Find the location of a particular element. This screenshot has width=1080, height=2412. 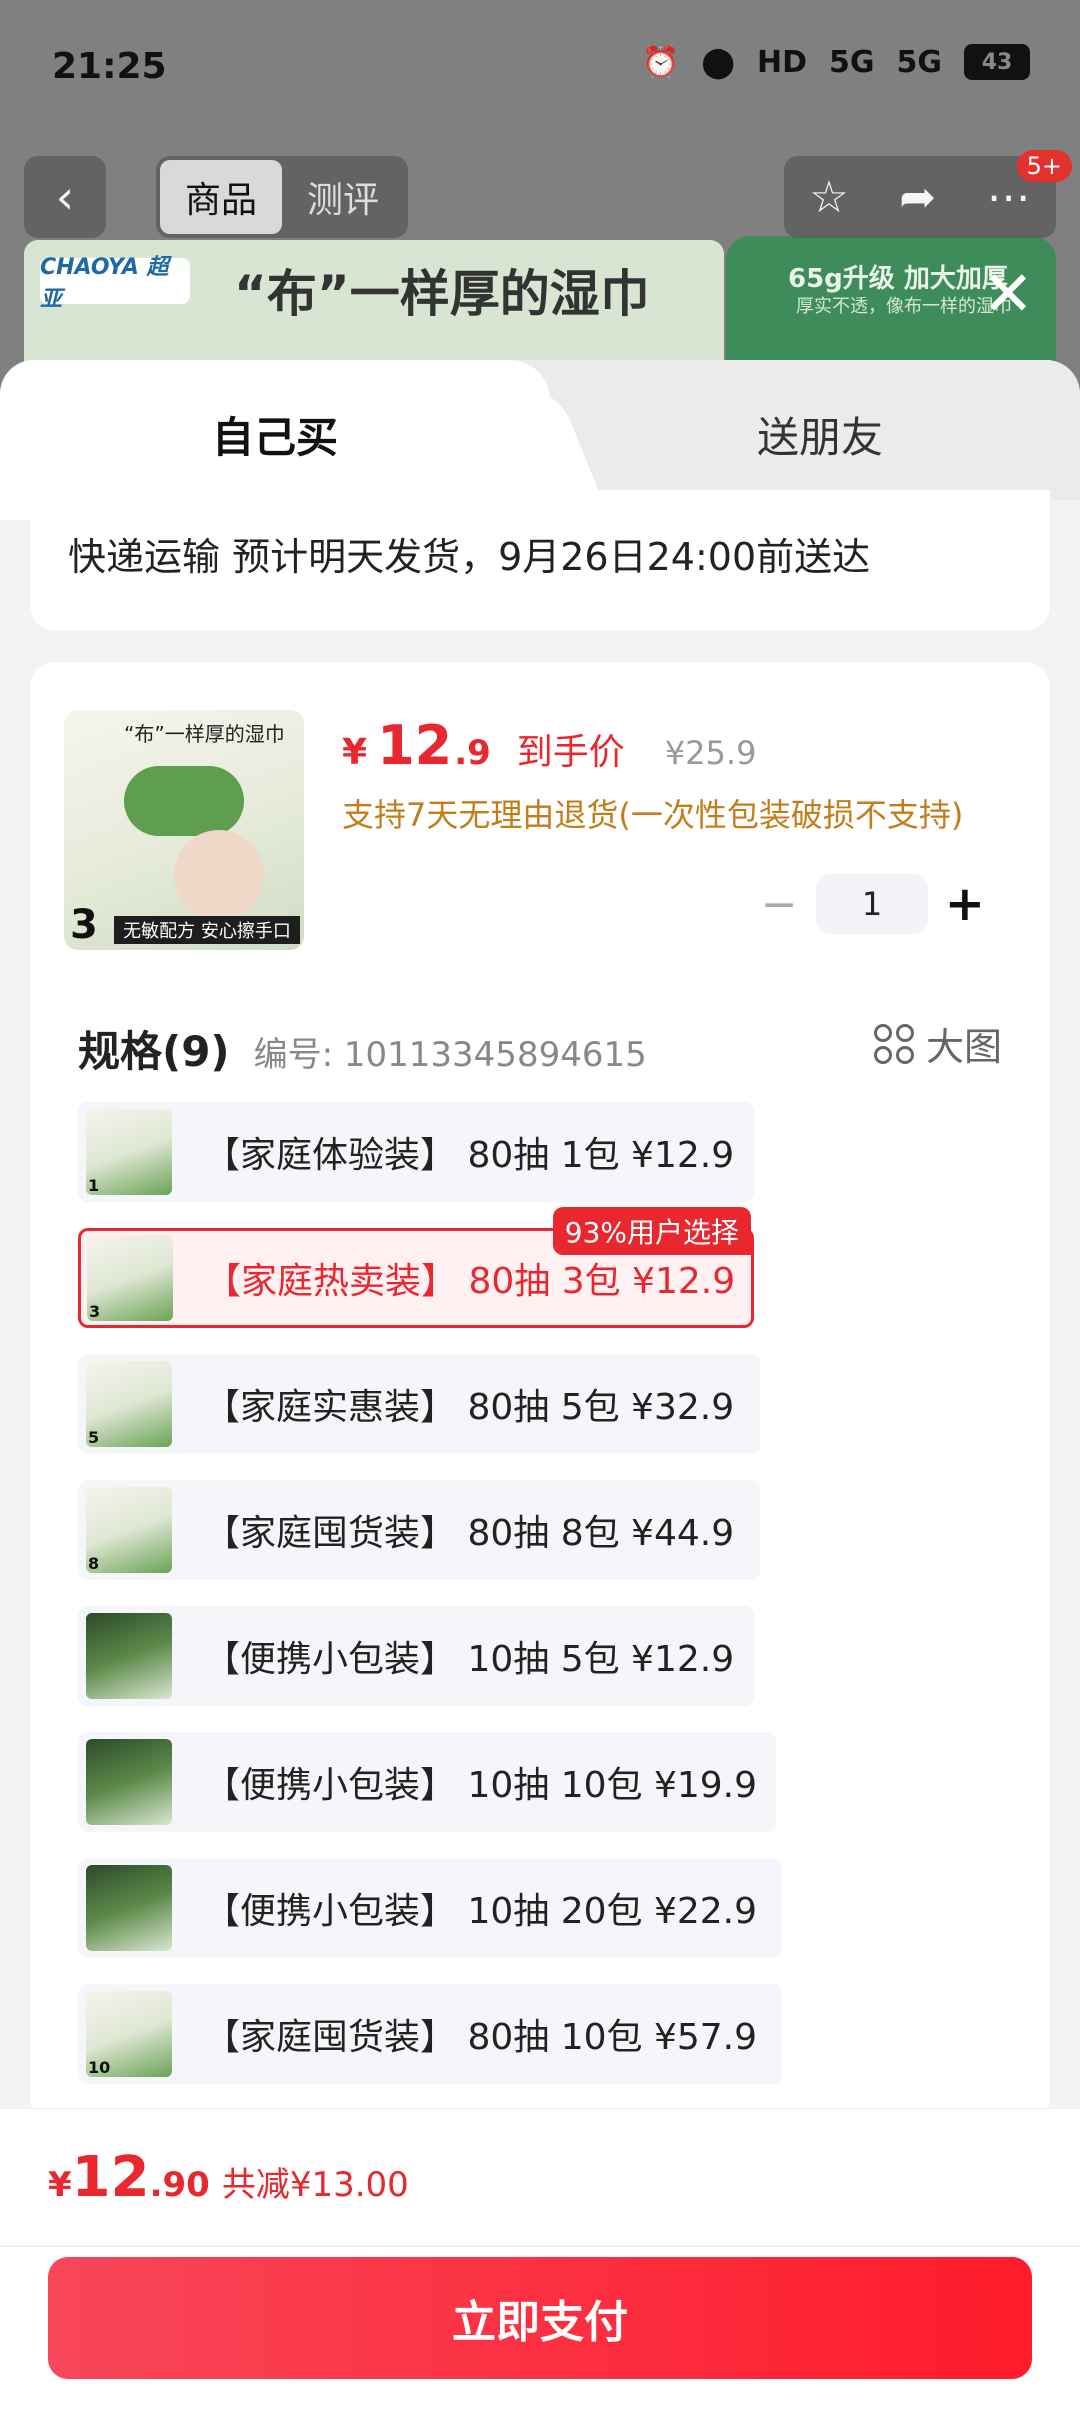

checkout-bar: ¥ 12 .90 共减¥13.00 立即支付 is located at coordinates (540, 2260).